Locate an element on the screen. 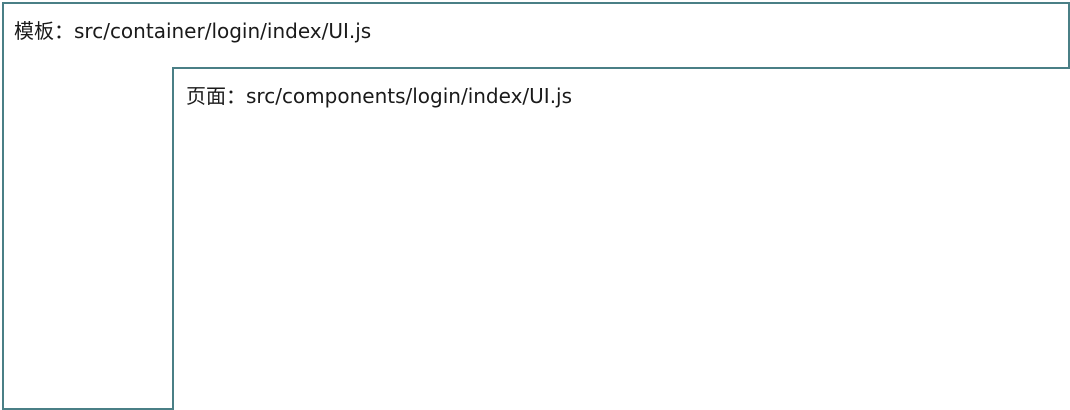 The width and height of the screenshot is (1070, 410). page-label-path: src/components/login/index/UI.js is located at coordinates (409, 96).